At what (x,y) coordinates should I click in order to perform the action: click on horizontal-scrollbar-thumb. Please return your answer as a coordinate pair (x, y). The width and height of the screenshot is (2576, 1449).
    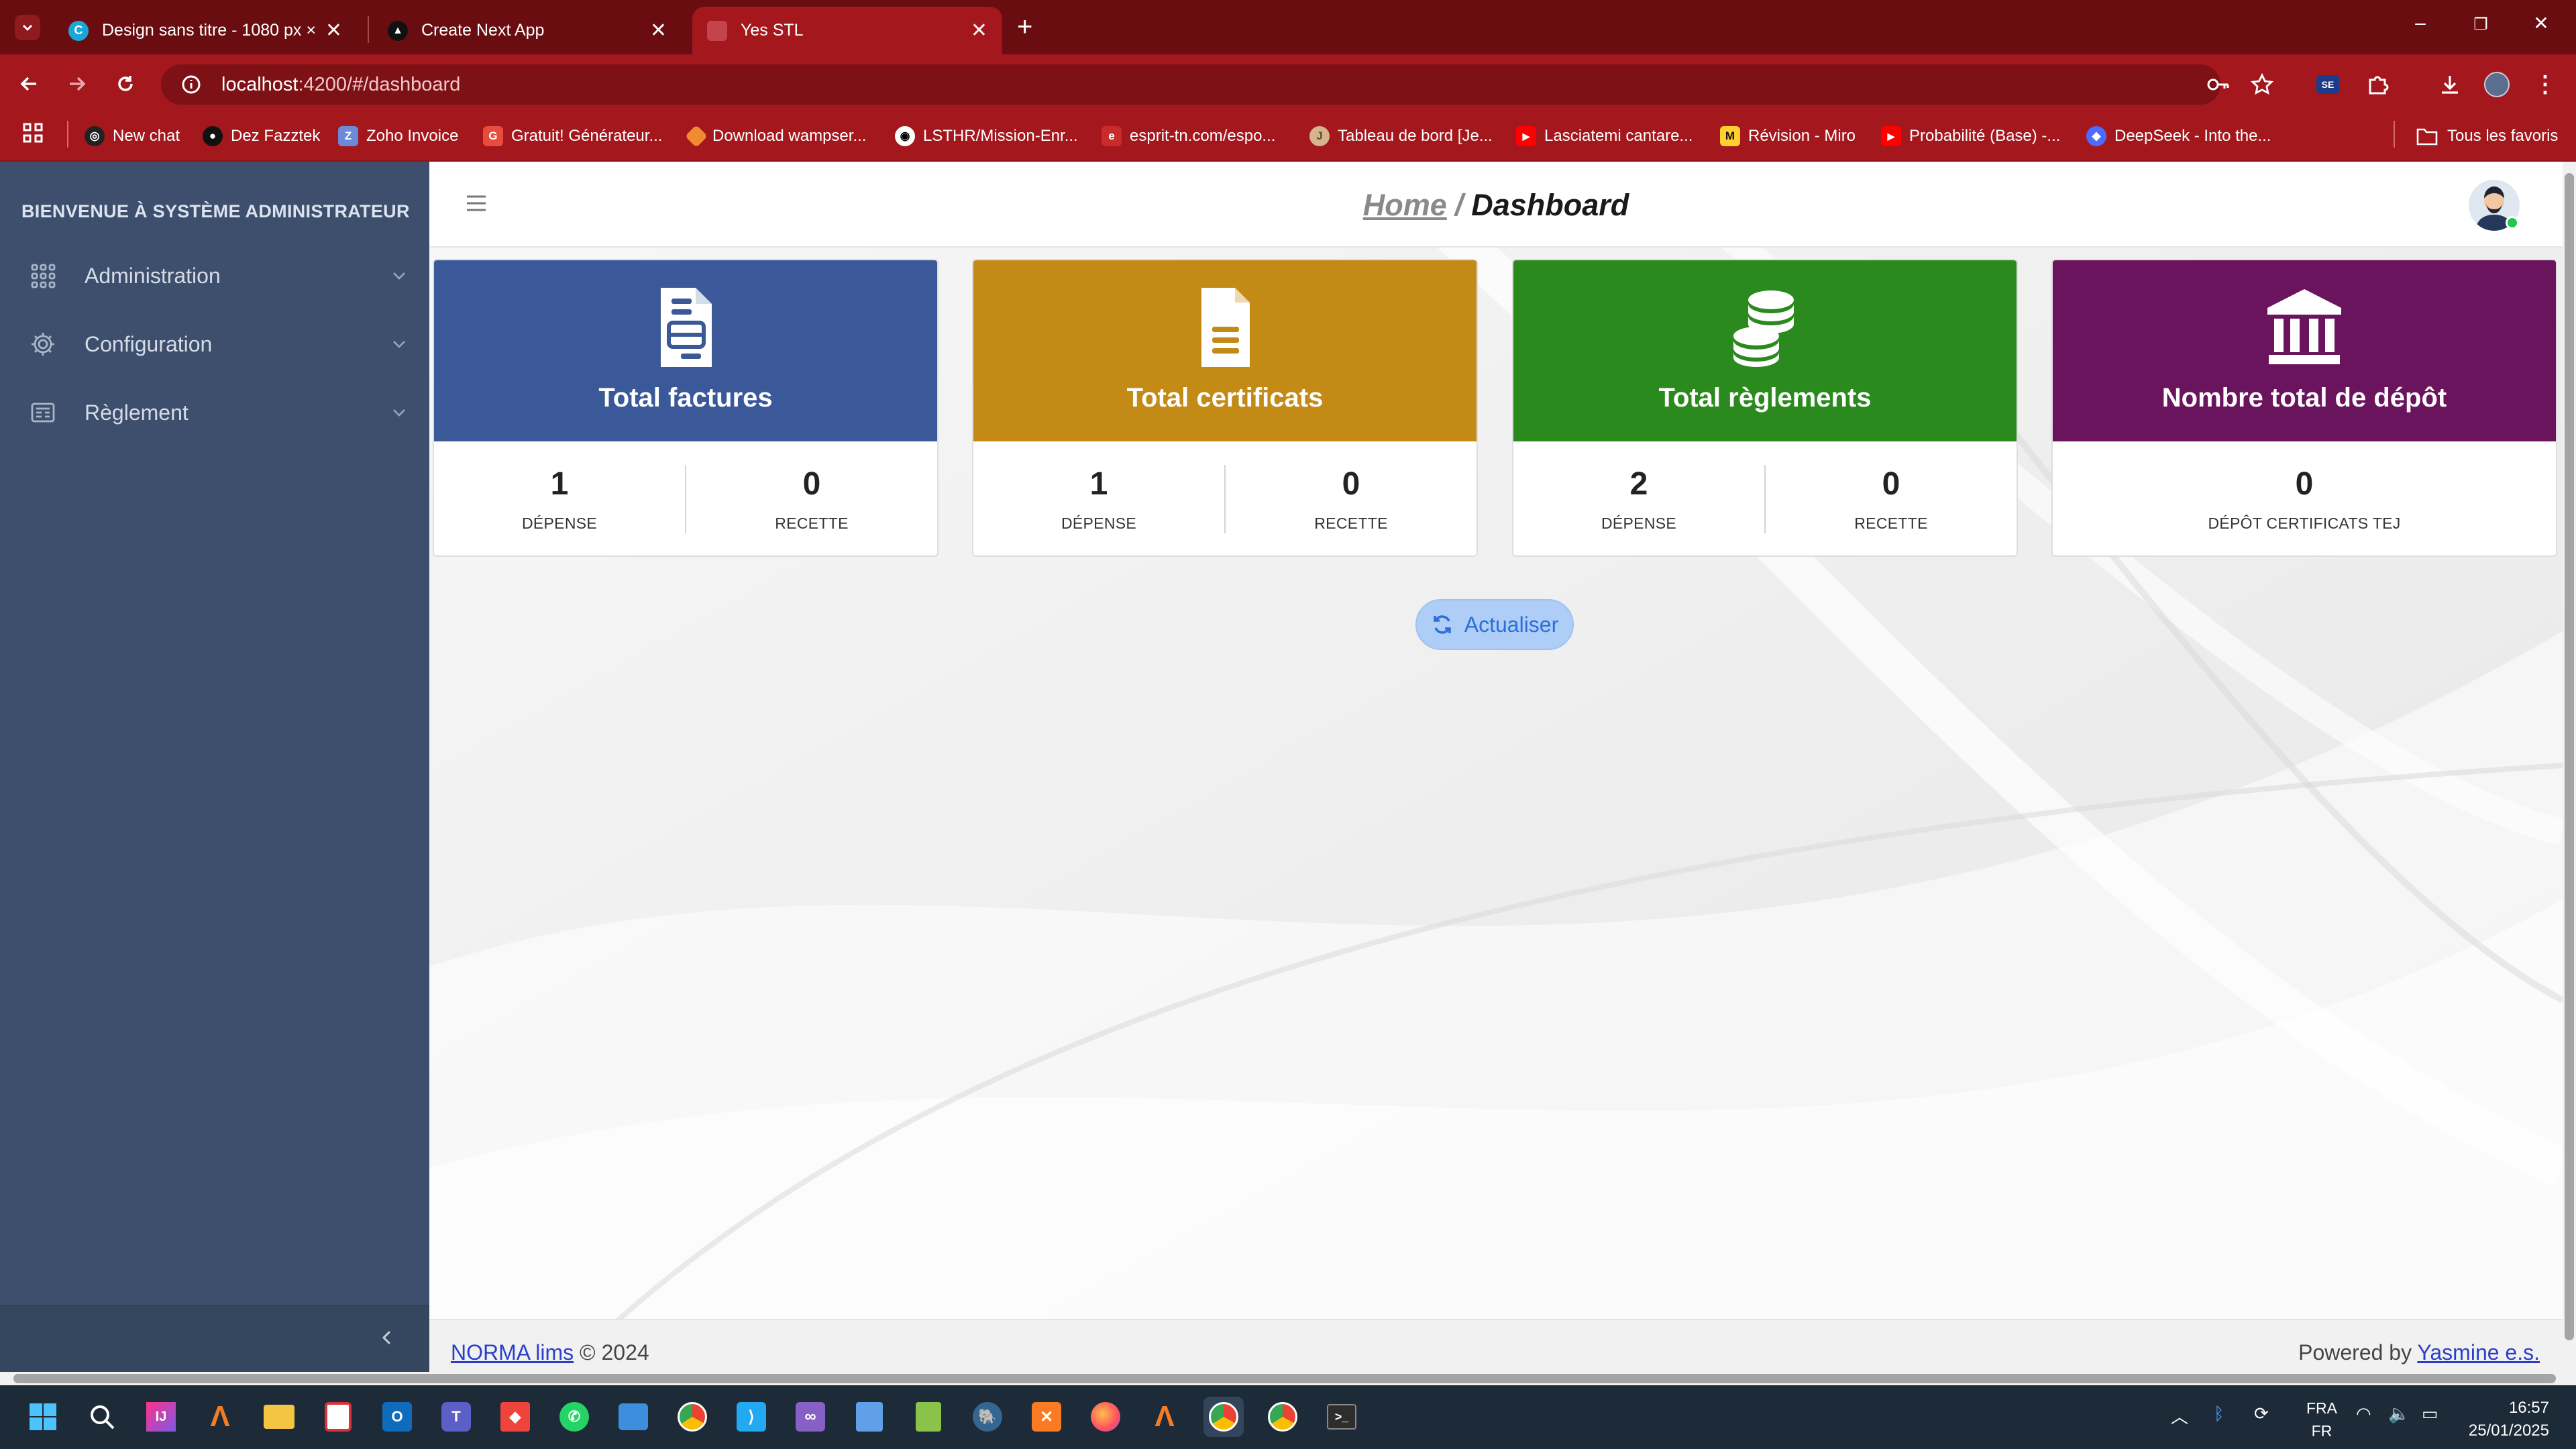
    Looking at the image, I should click on (1284, 1378).